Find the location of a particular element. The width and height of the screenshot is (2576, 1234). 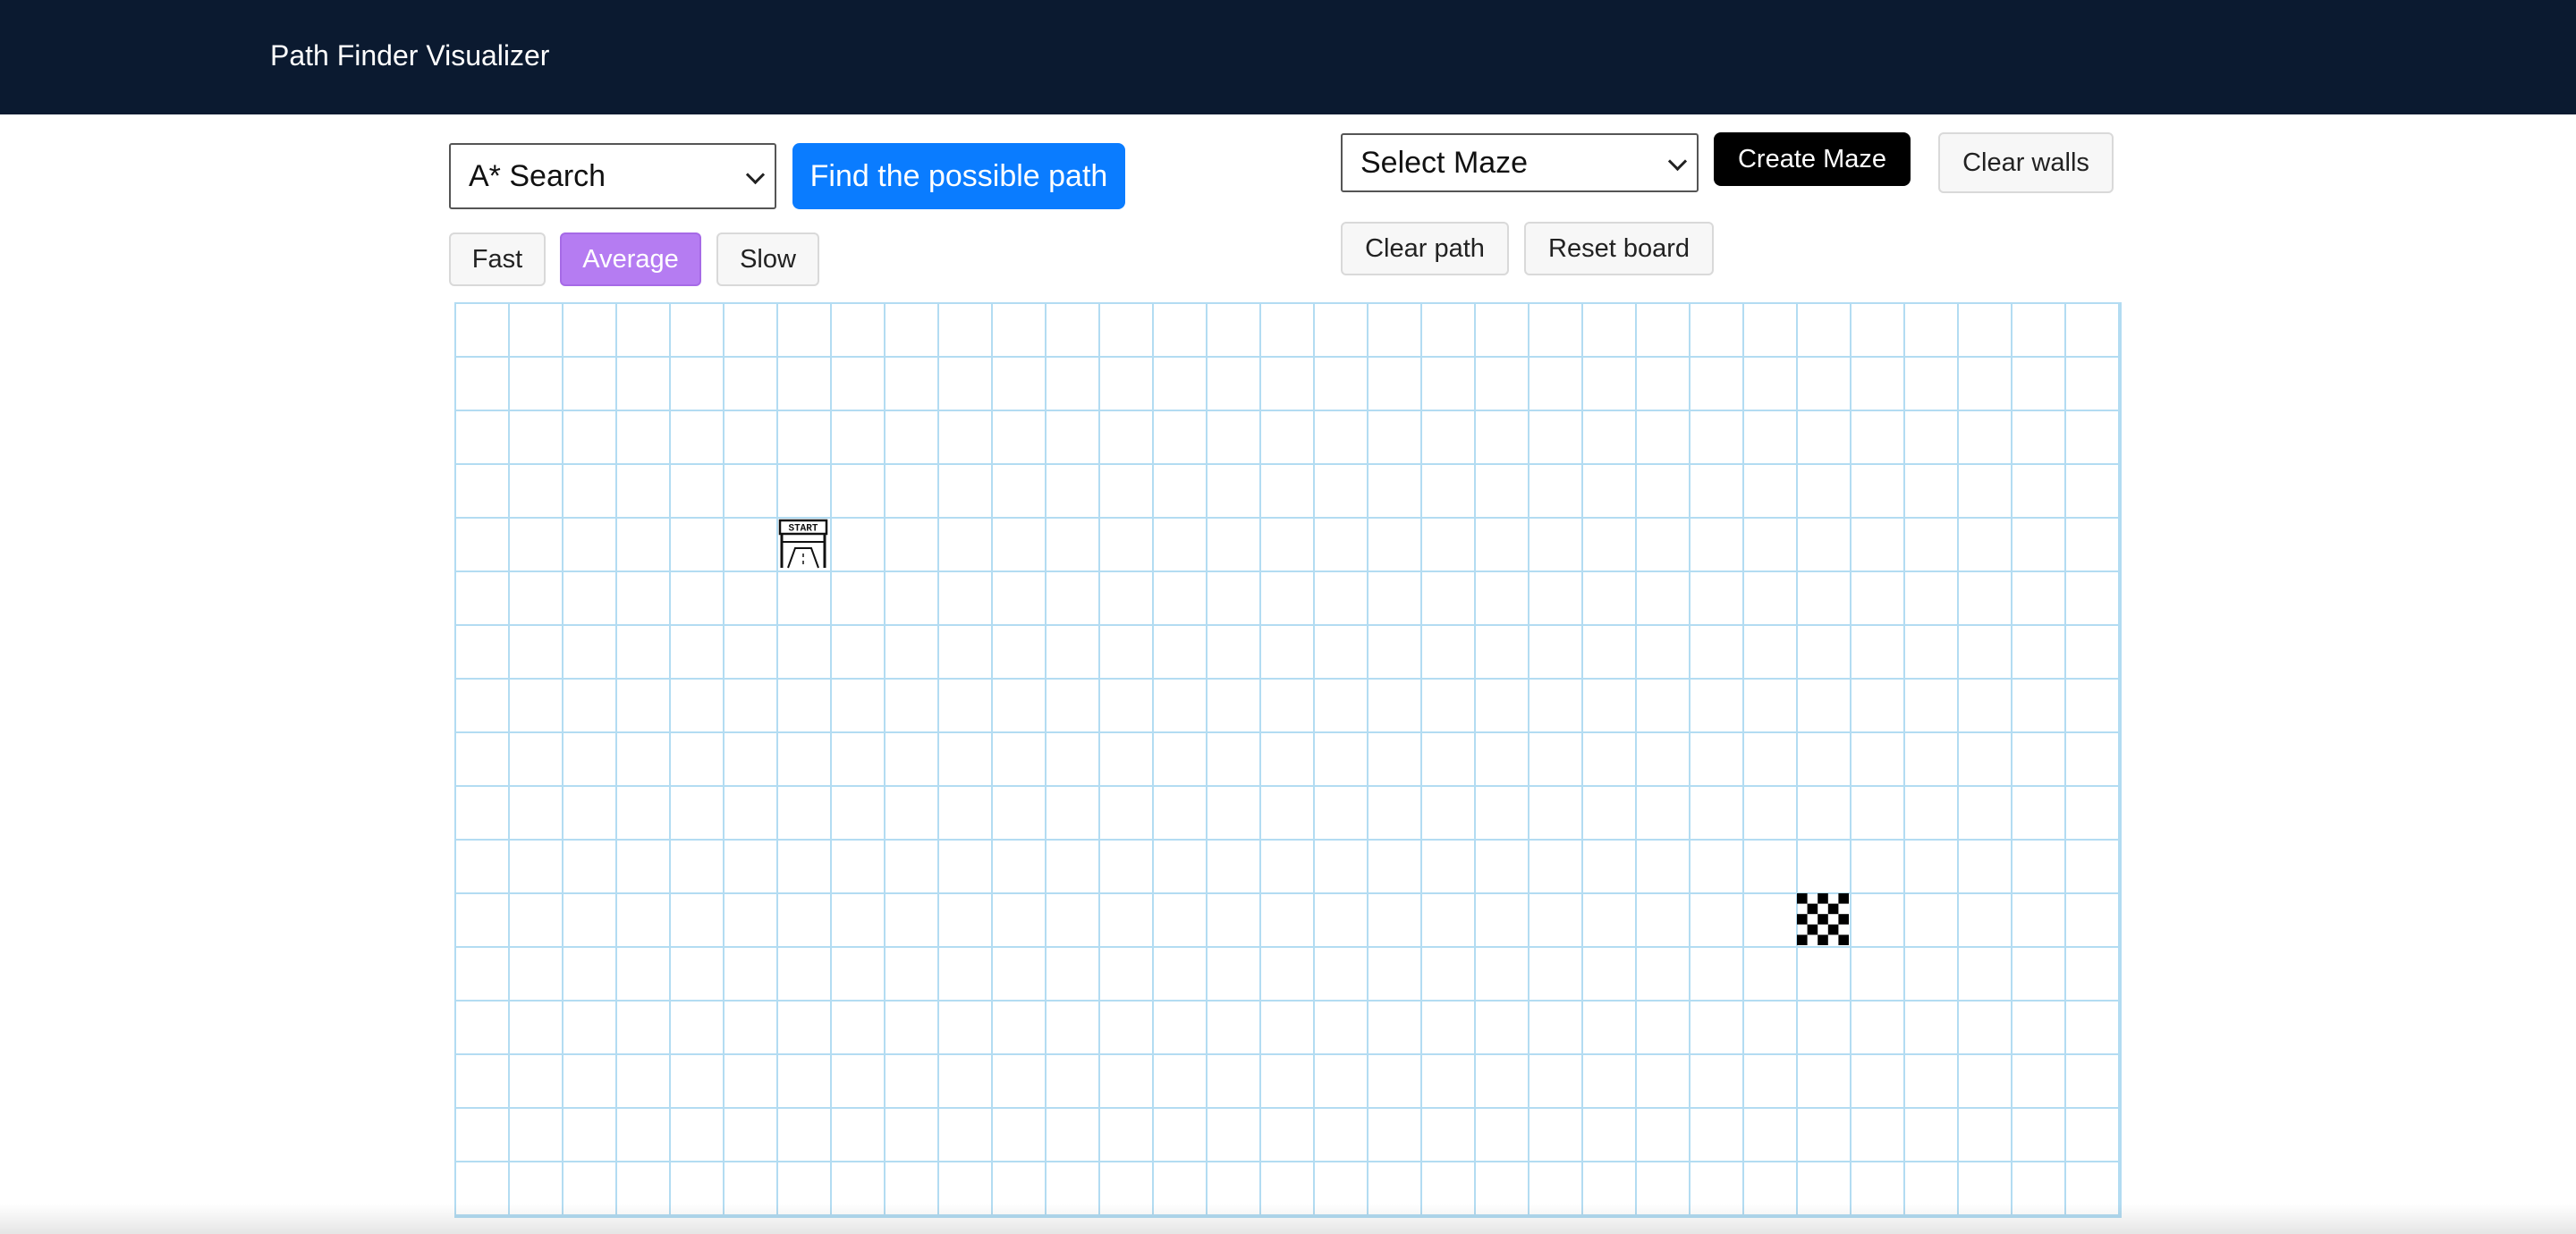

brand-title: Path Finder Visualizer is located at coordinates (409, 56).